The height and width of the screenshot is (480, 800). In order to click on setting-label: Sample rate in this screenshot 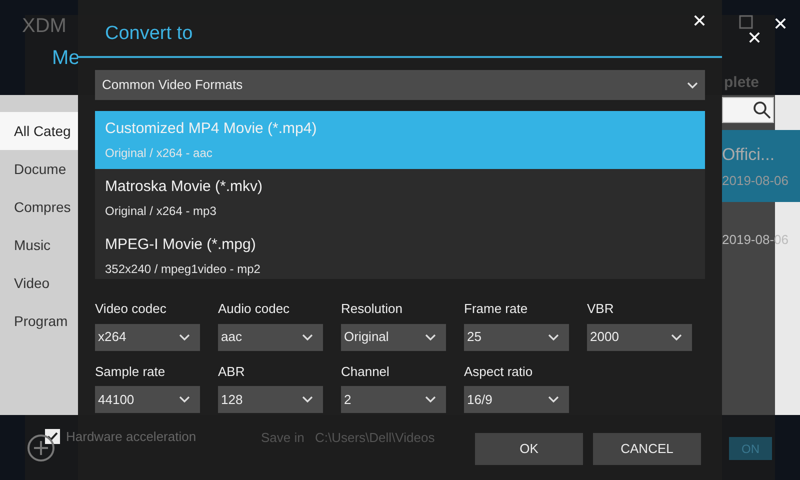, I will do `click(130, 371)`.